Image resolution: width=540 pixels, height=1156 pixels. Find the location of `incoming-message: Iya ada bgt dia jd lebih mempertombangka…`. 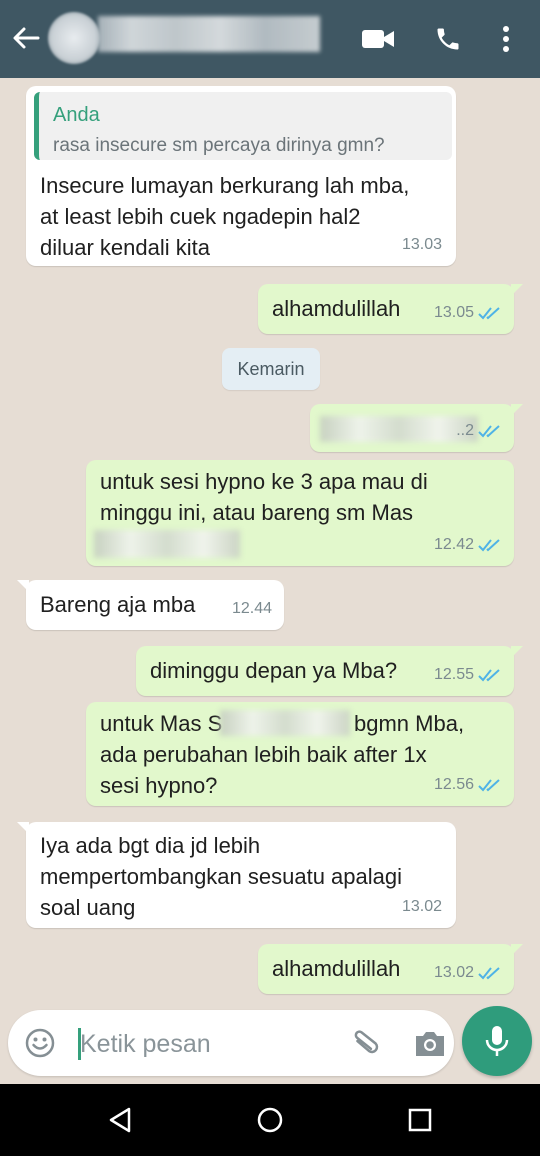

incoming-message: Iya ada bgt dia jd lebih mempertombangka… is located at coordinates (236, 875).